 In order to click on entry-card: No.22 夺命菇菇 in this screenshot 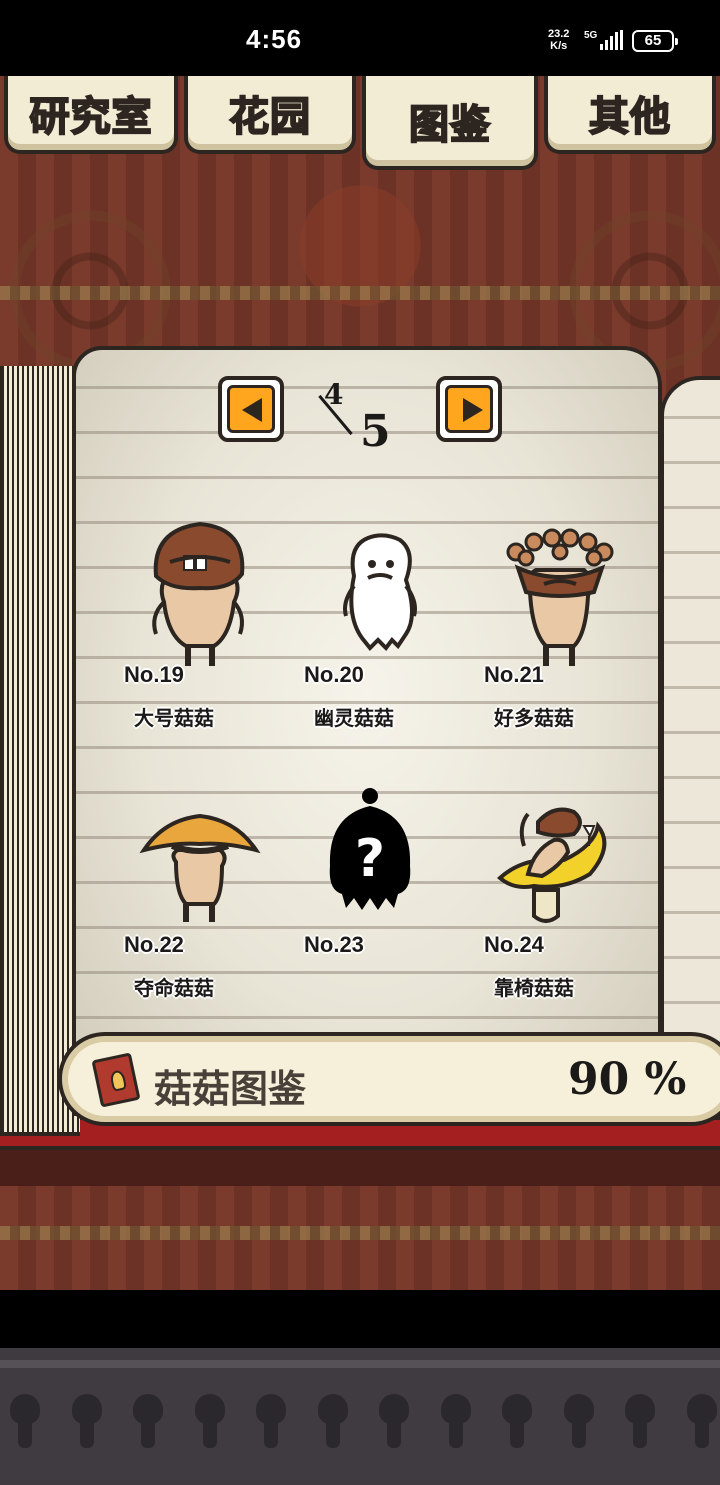, I will do `click(224, 906)`.